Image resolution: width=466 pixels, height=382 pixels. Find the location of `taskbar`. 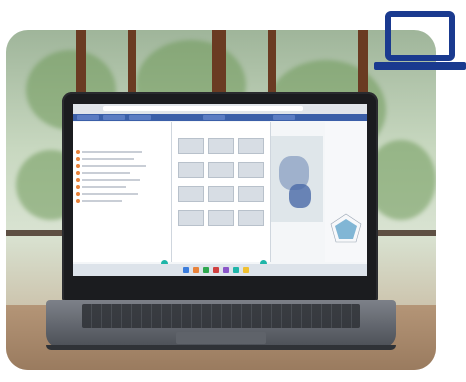

taskbar is located at coordinates (220, 270).